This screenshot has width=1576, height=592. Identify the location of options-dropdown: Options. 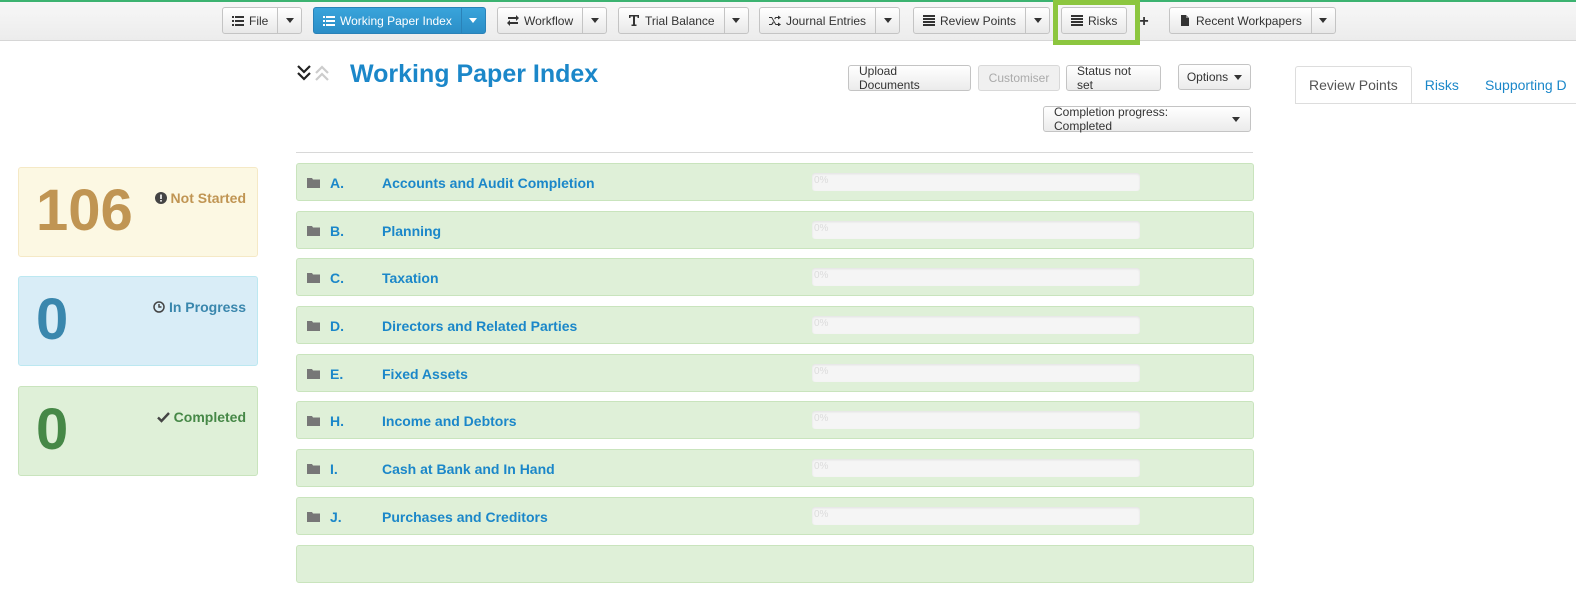
(1214, 77).